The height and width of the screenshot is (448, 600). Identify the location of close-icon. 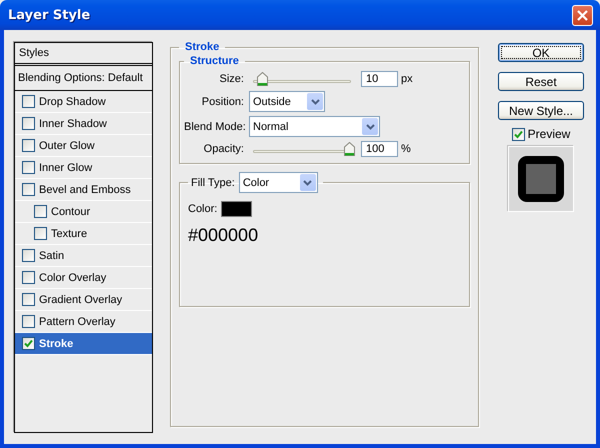
(582, 15).